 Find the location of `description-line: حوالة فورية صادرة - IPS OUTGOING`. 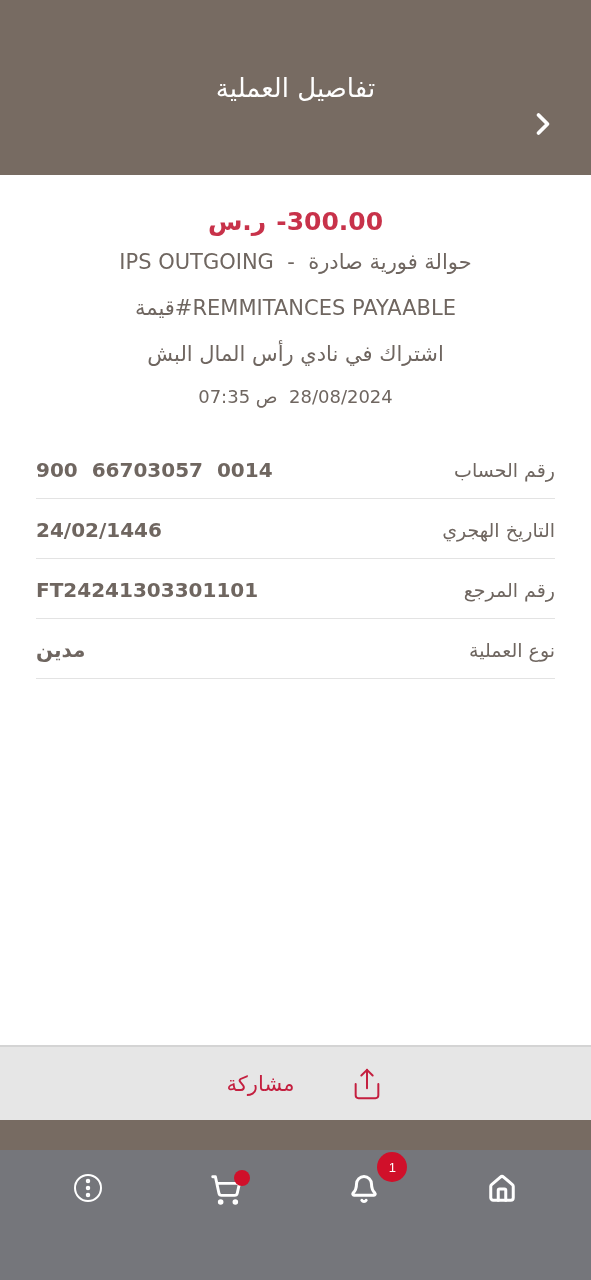

description-line: حوالة فورية صادرة - IPS OUTGOING is located at coordinates (295, 262).